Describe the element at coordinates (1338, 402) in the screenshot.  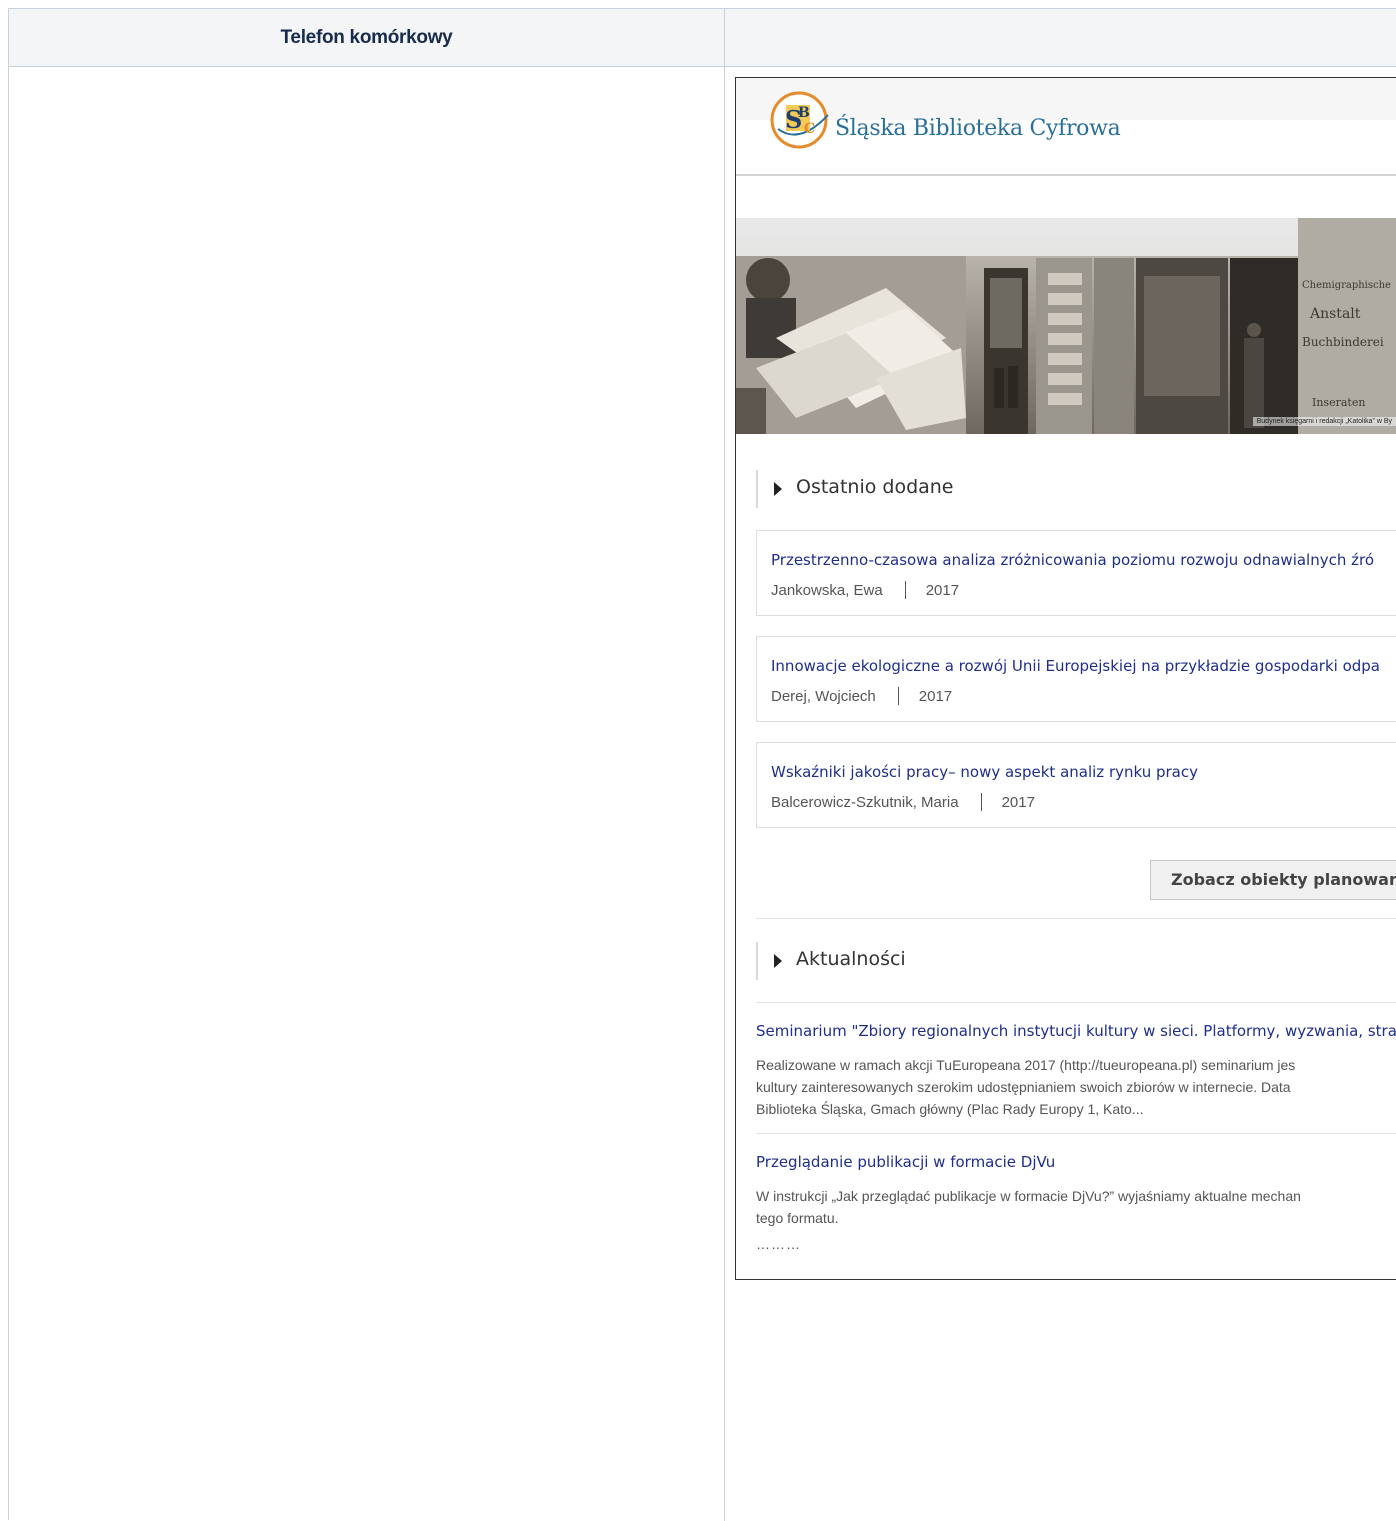
I see `banner-sign-line-4: Inseraten` at that location.